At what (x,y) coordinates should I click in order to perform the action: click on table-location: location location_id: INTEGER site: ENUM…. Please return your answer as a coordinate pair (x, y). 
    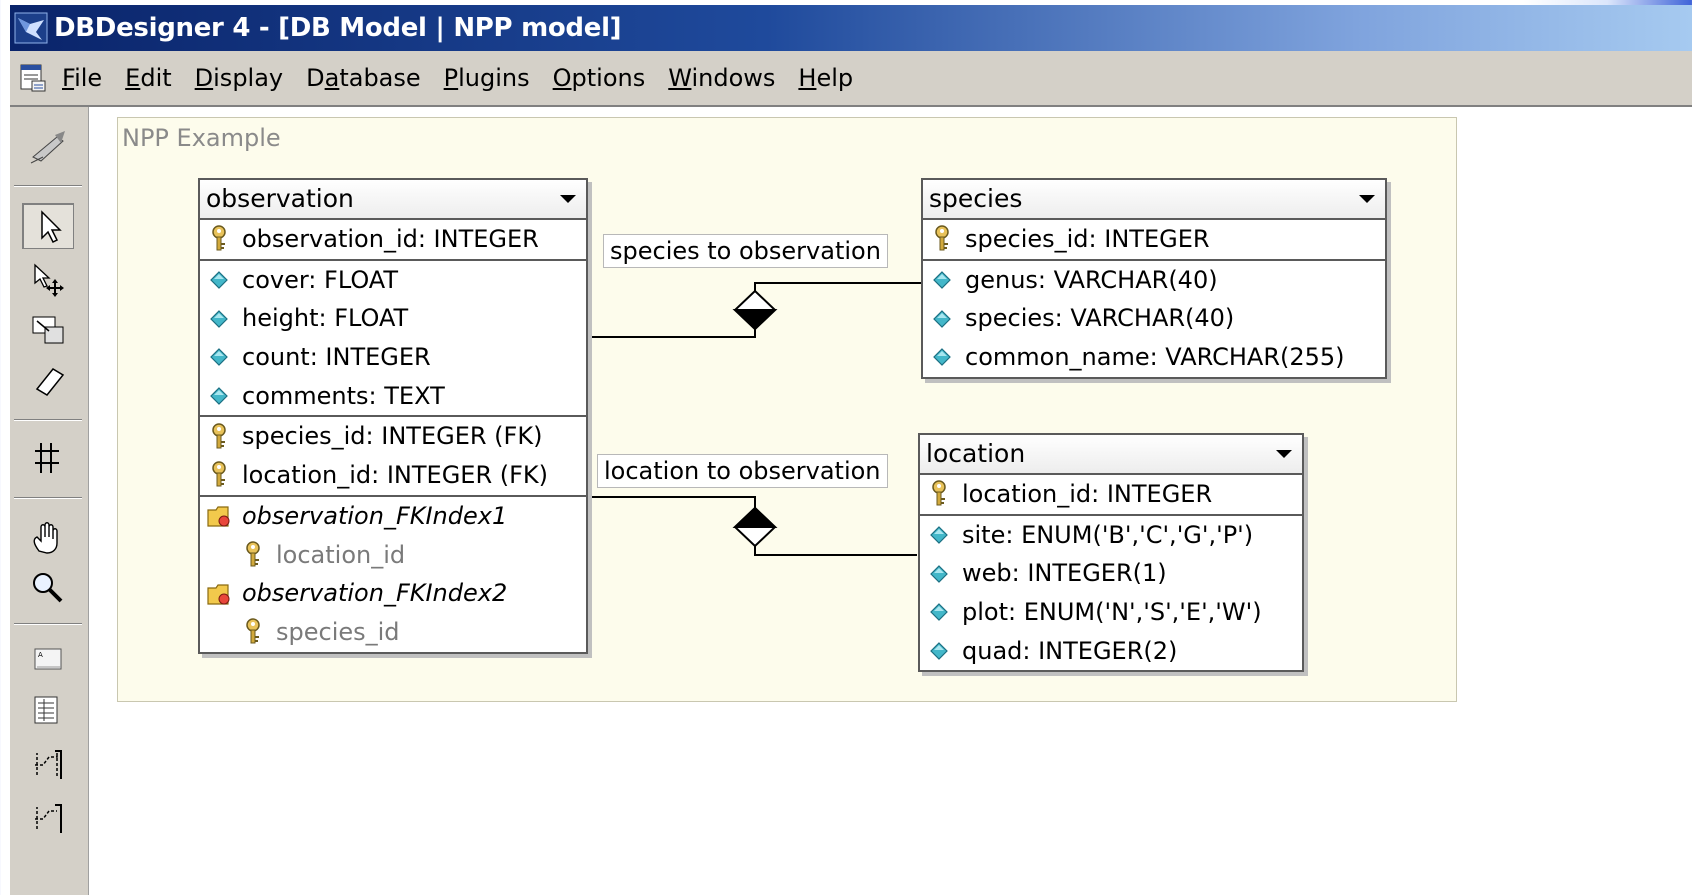
    Looking at the image, I should click on (1111, 553).